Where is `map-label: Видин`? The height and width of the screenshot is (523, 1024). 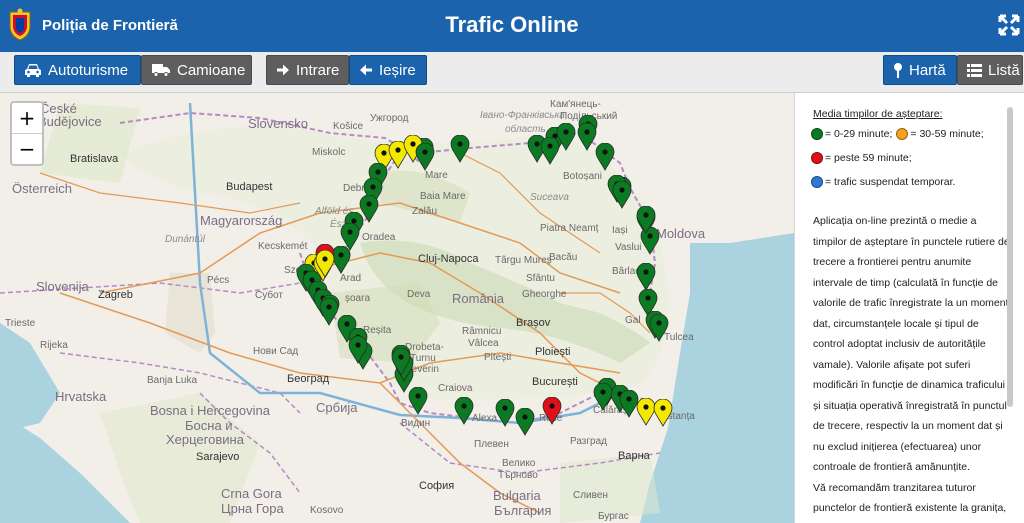 map-label: Видин is located at coordinates (416, 423).